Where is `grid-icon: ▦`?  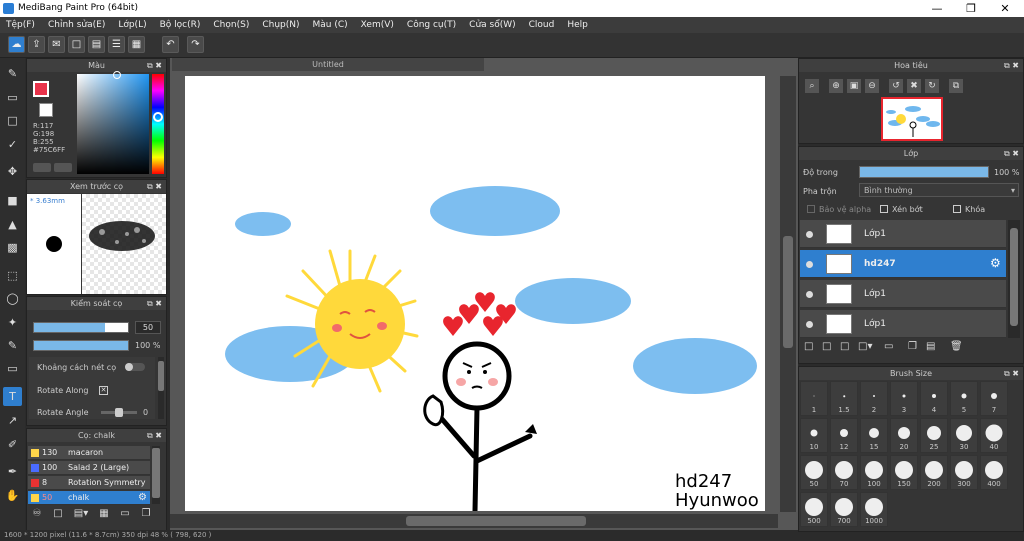 grid-icon: ▦ is located at coordinates (136, 44).